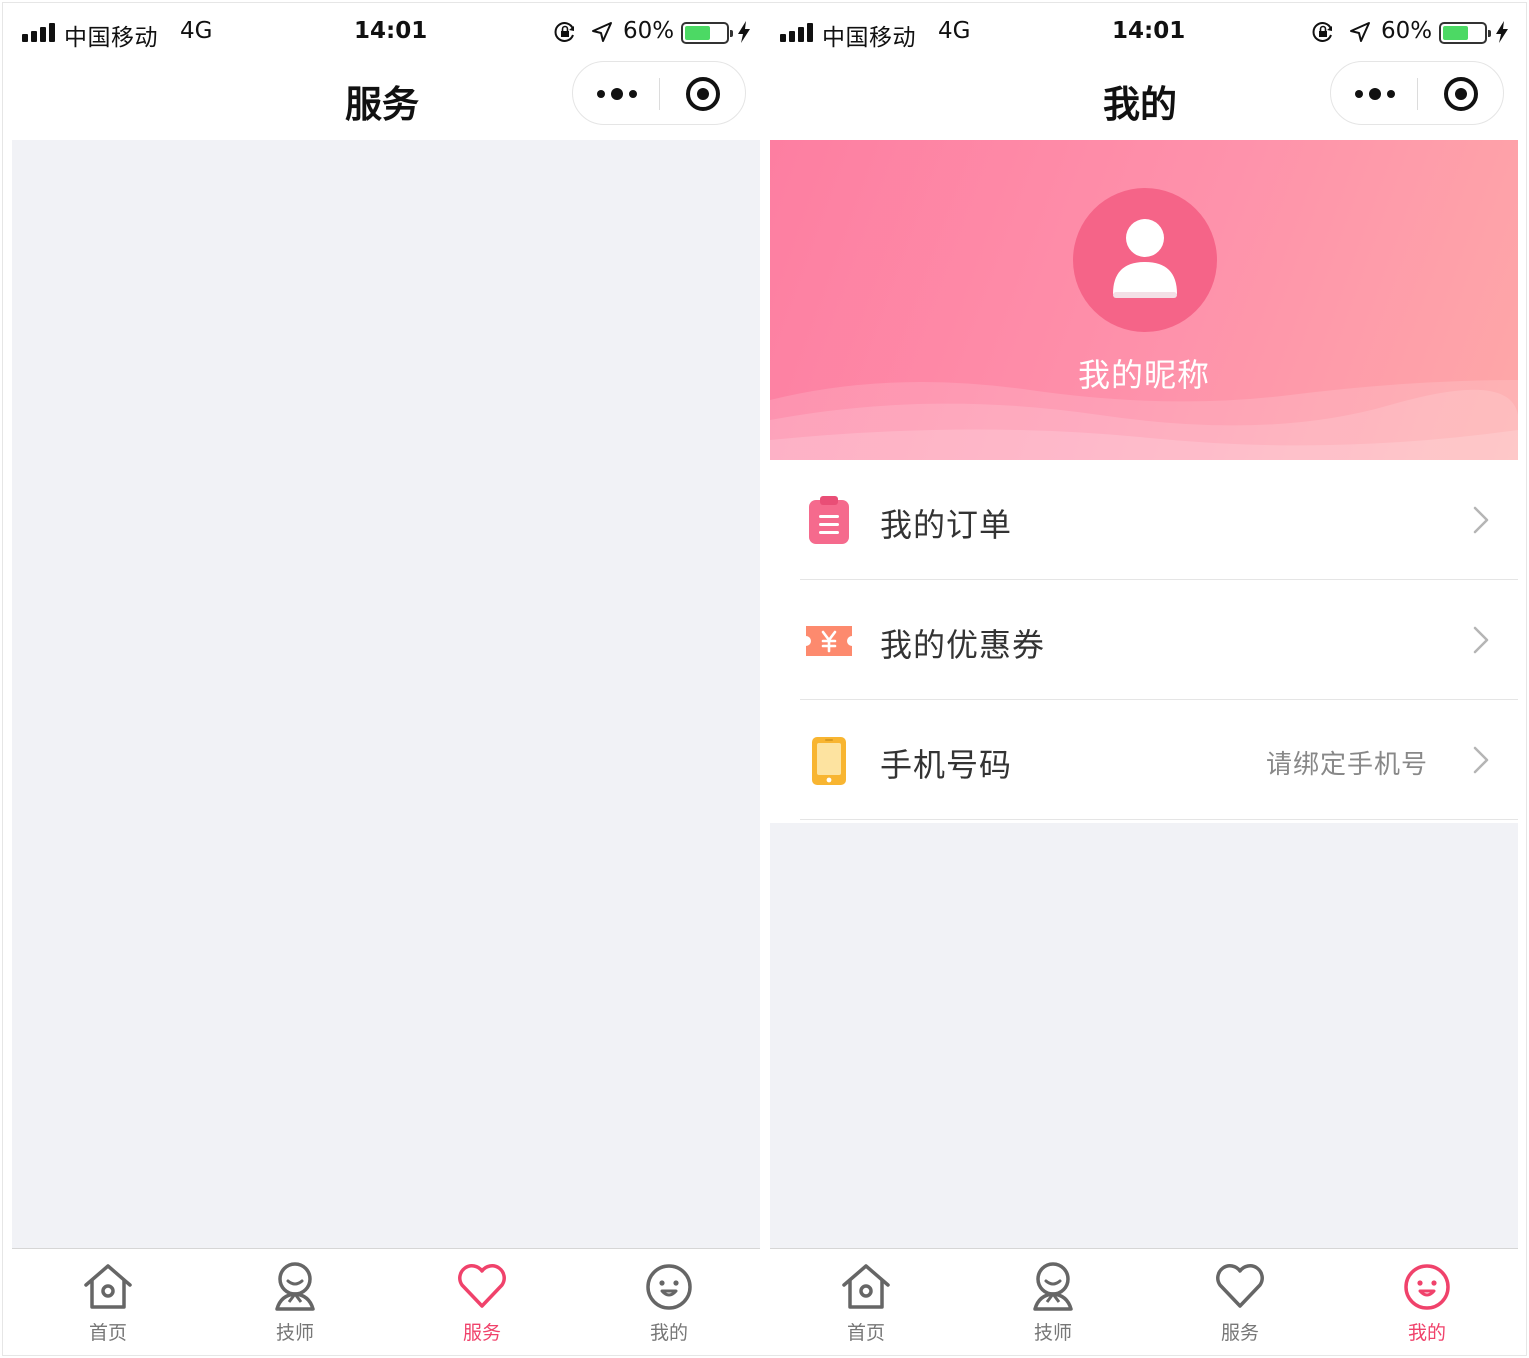 The width and height of the screenshot is (1529, 1358). I want to click on navigation-bar: 服务, so click(382, 100).